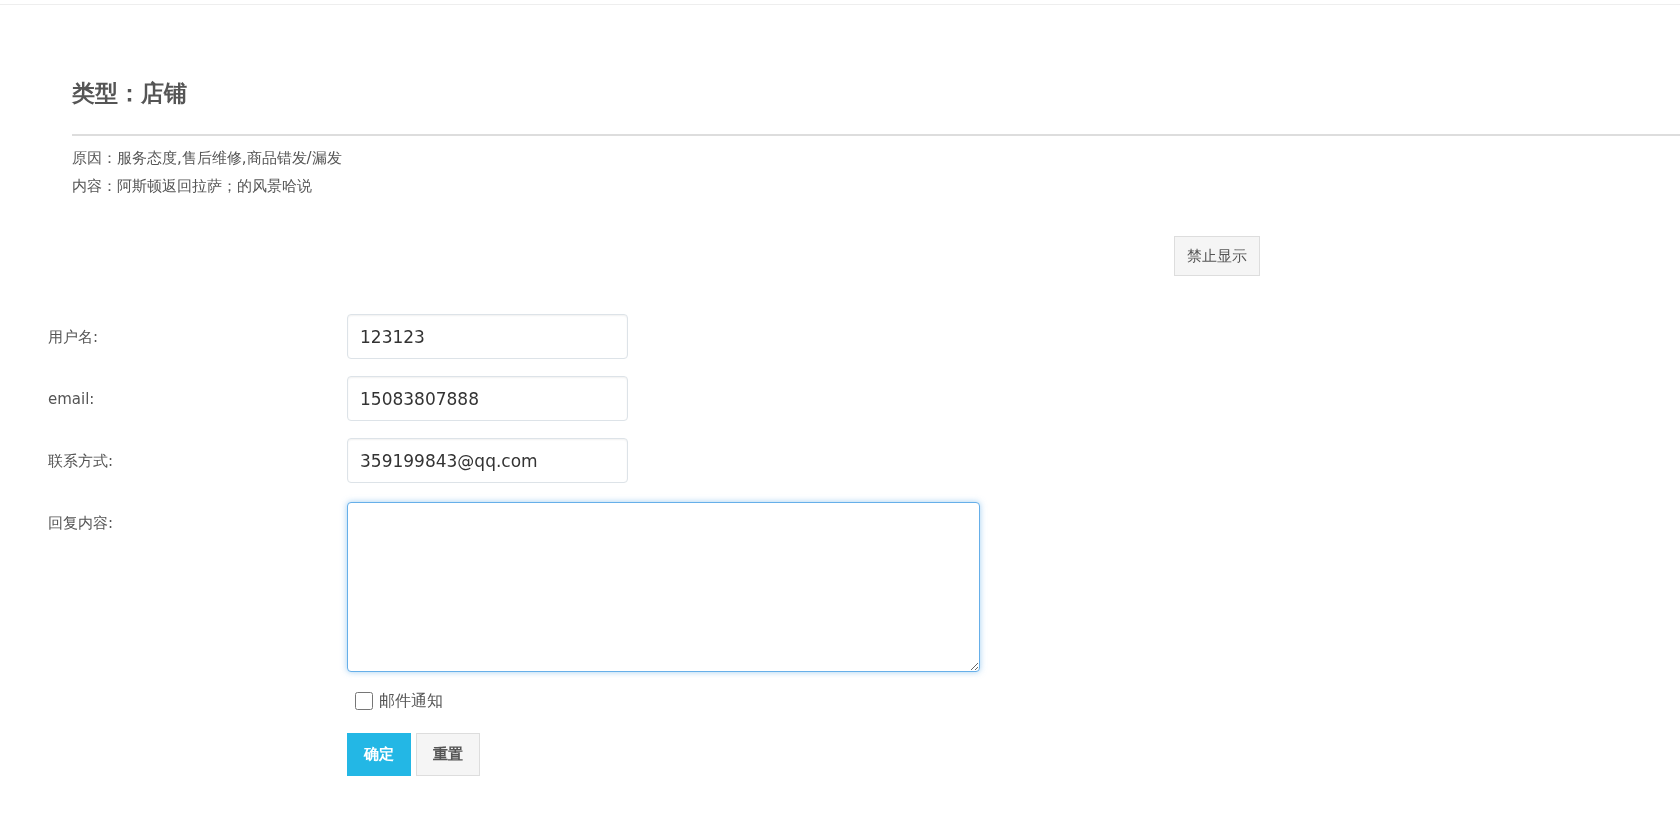 Image resolution: width=1680 pixels, height=840 pixels. What do you see at coordinates (487, 399) in the screenshot?
I see `input-field: 15083807888` at bounding box center [487, 399].